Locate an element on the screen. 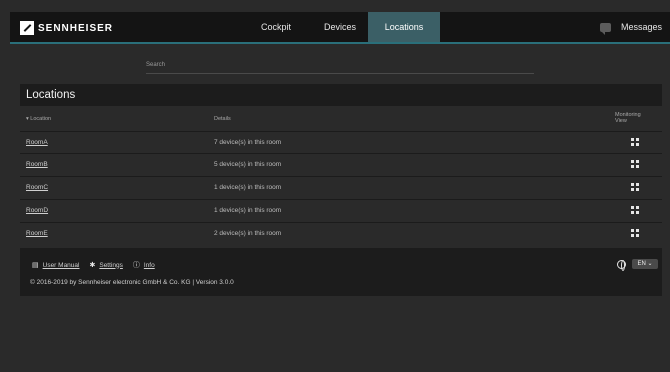  gear-icon: ✱ is located at coordinates (92, 265).